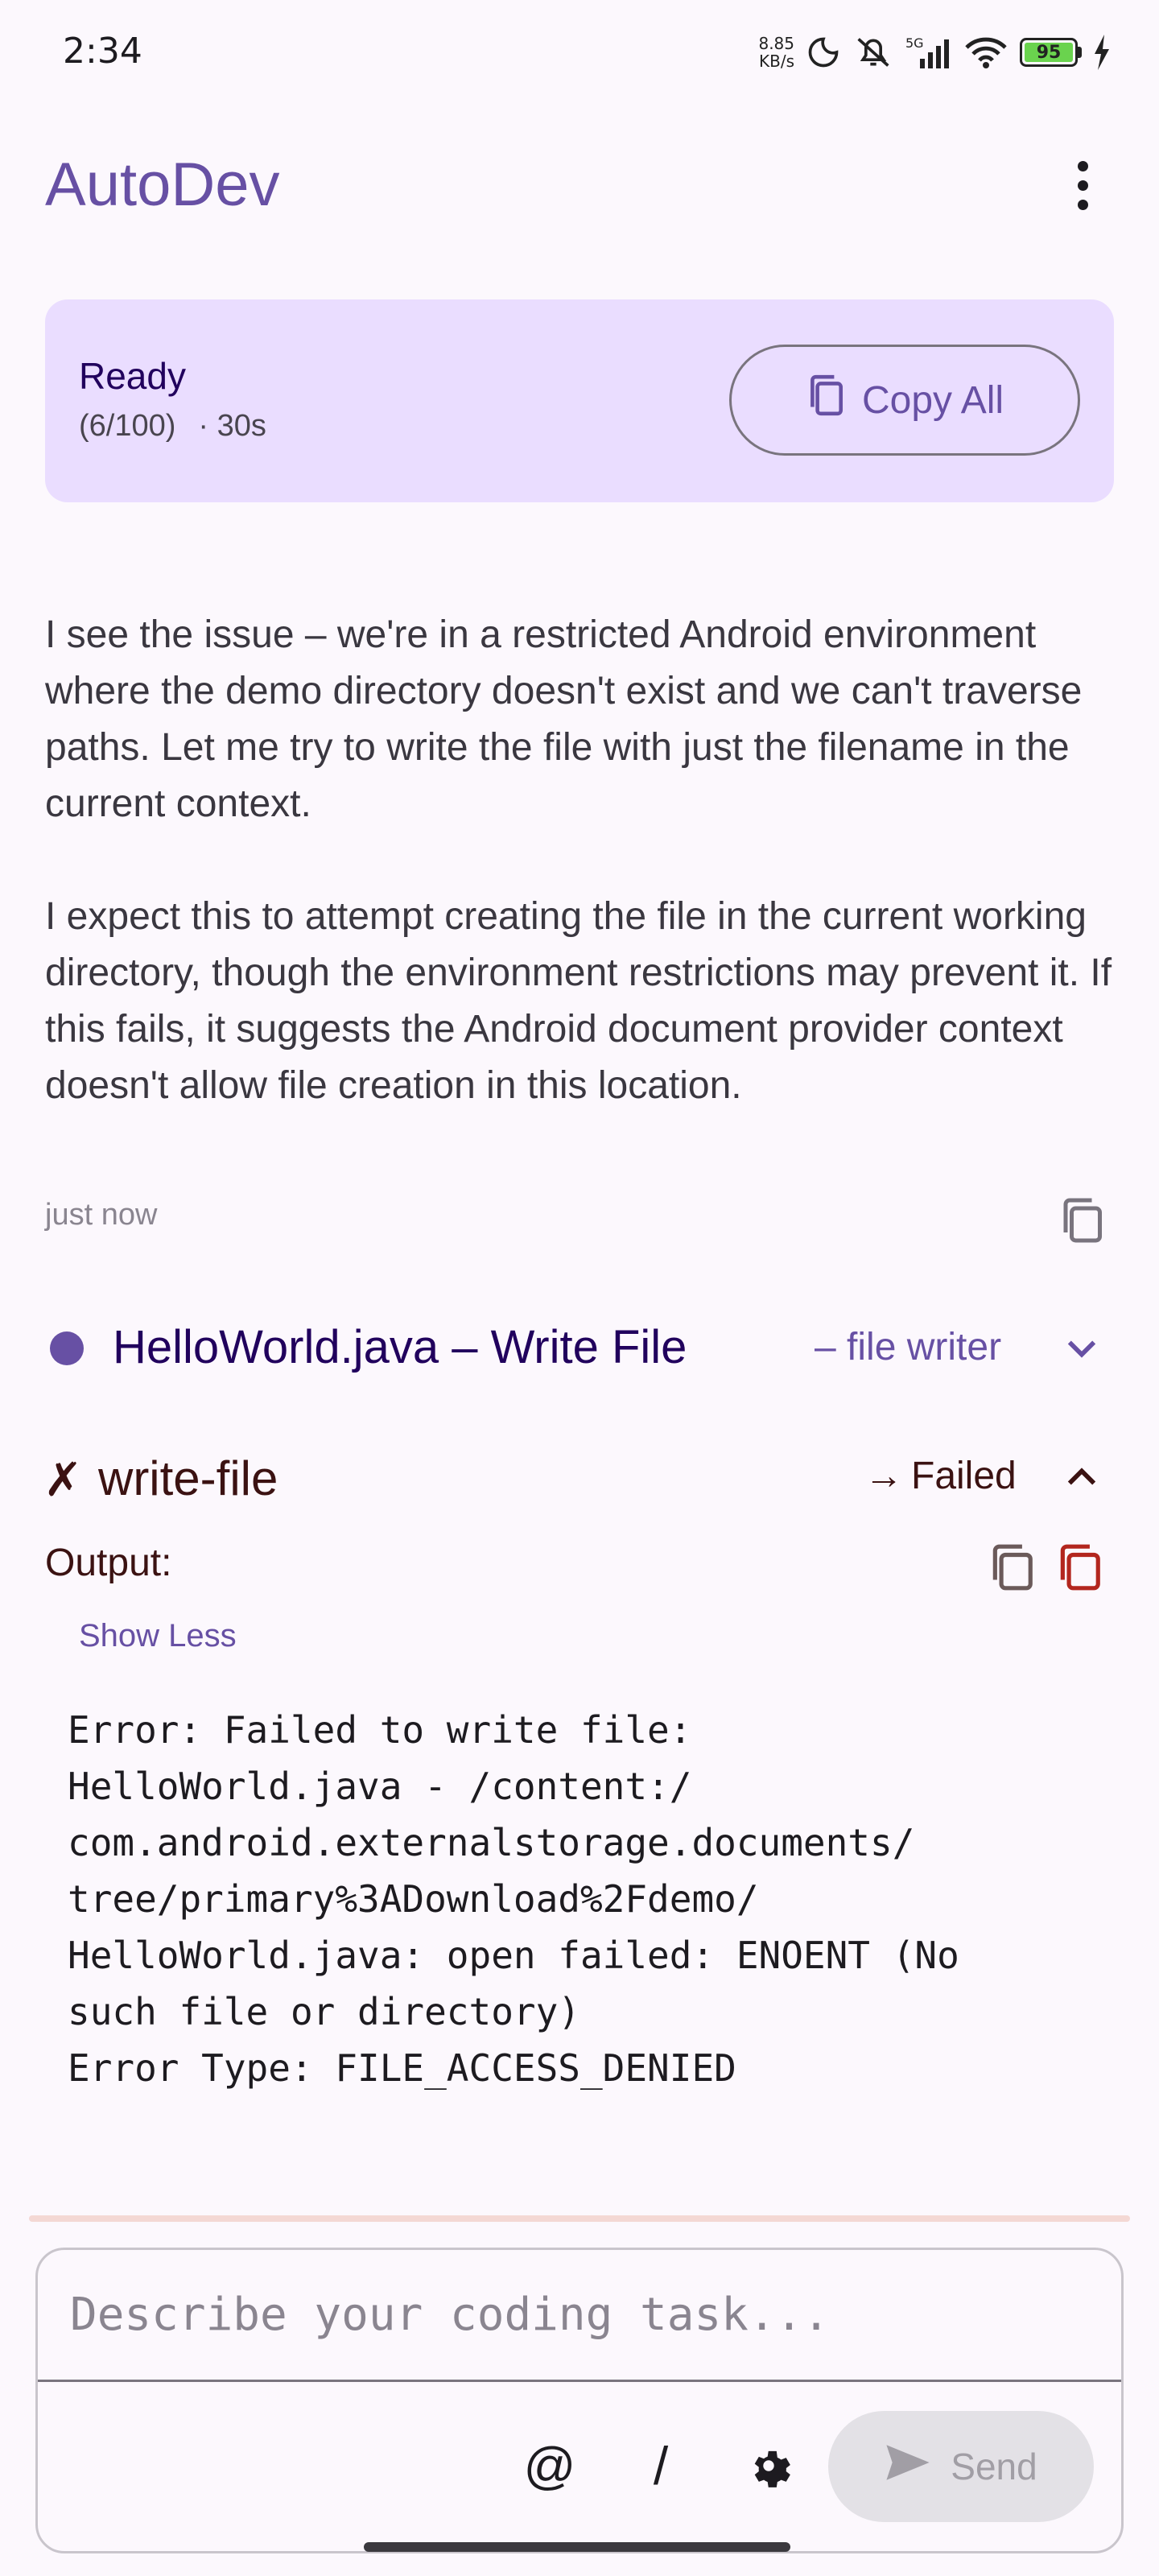  I want to click on composer-panel: @ / Send, so click(579, 2400).